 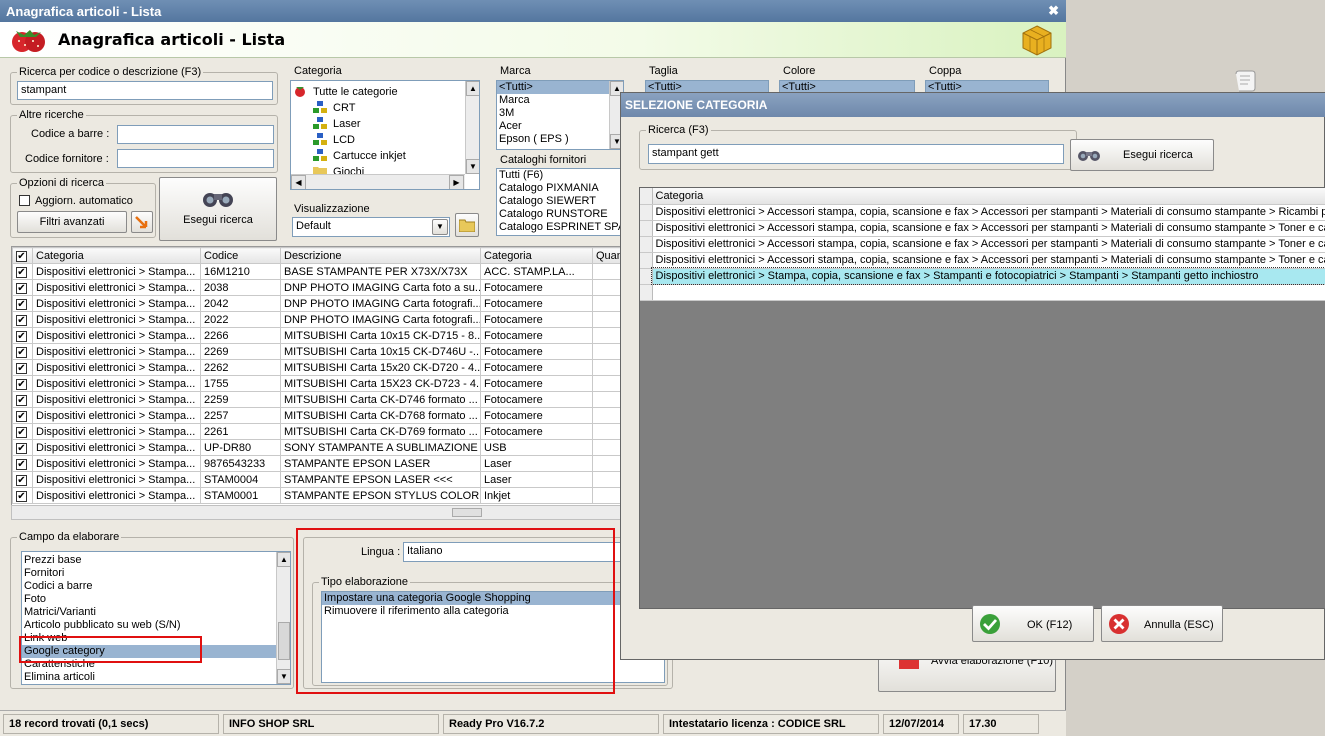 I want to click on search-input: stampant, so click(x=145, y=90).